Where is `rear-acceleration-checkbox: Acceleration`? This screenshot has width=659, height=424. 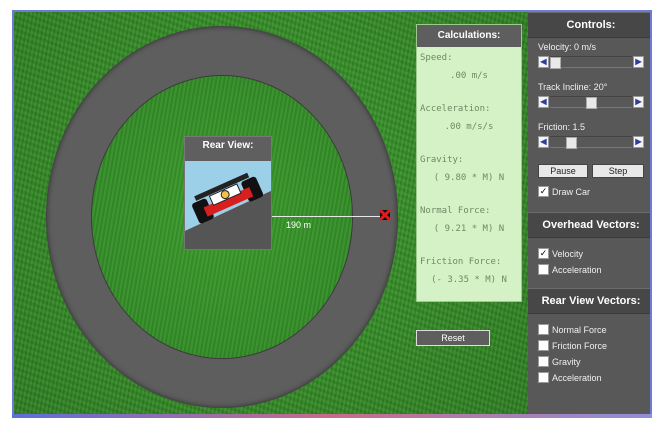
rear-acceleration-checkbox: Acceleration is located at coordinates (570, 378).